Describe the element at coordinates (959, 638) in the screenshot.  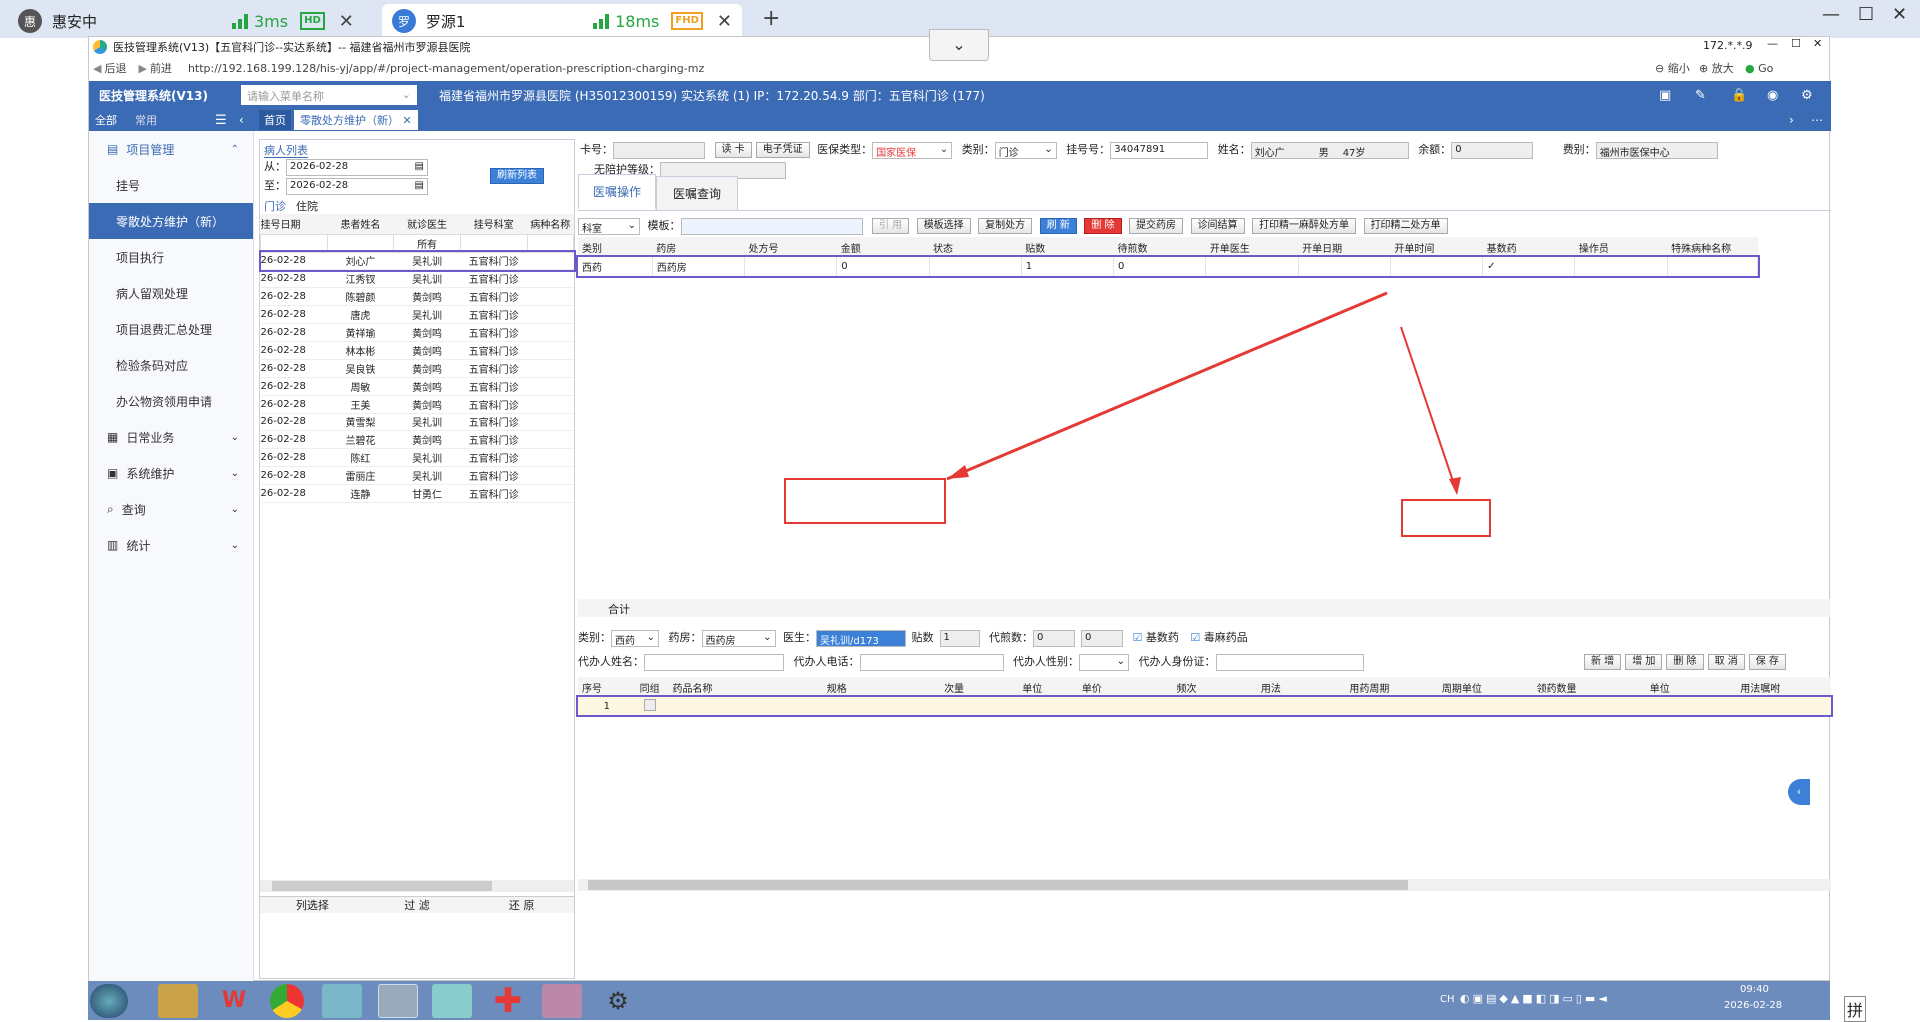
I see `packets-input: 1` at that location.